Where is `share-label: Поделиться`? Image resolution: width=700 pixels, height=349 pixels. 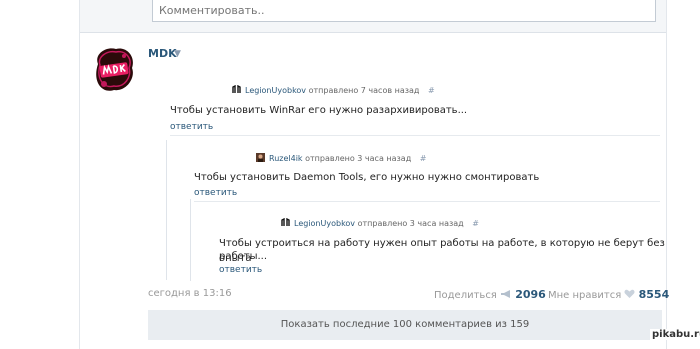 share-label: Поделиться is located at coordinates (465, 295).